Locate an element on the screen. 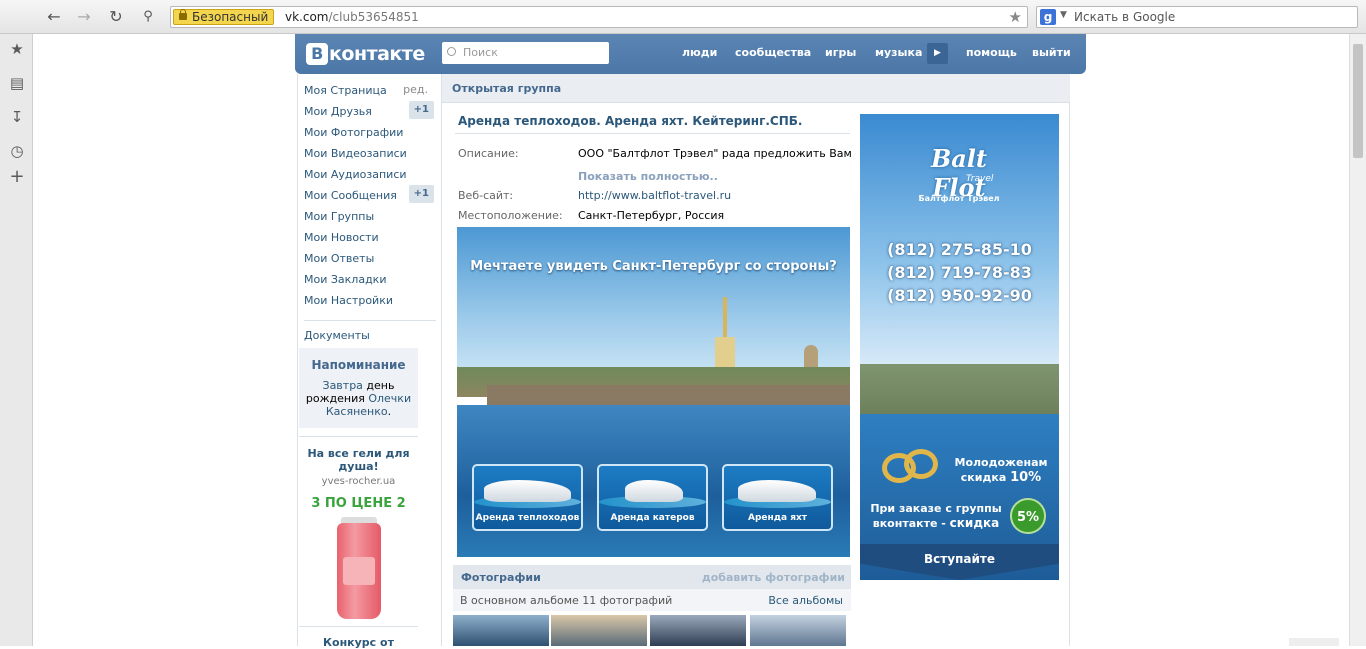 This screenshot has height=649, width=1366. ad-product-image is located at coordinates (359, 569).